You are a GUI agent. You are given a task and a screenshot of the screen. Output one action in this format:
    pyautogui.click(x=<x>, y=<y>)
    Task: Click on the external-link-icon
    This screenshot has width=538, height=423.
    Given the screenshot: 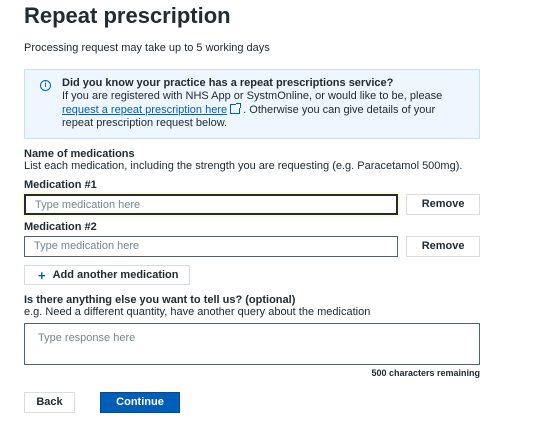 What is the action you would take?
    pyautogui.click(x=236, y=108)
    